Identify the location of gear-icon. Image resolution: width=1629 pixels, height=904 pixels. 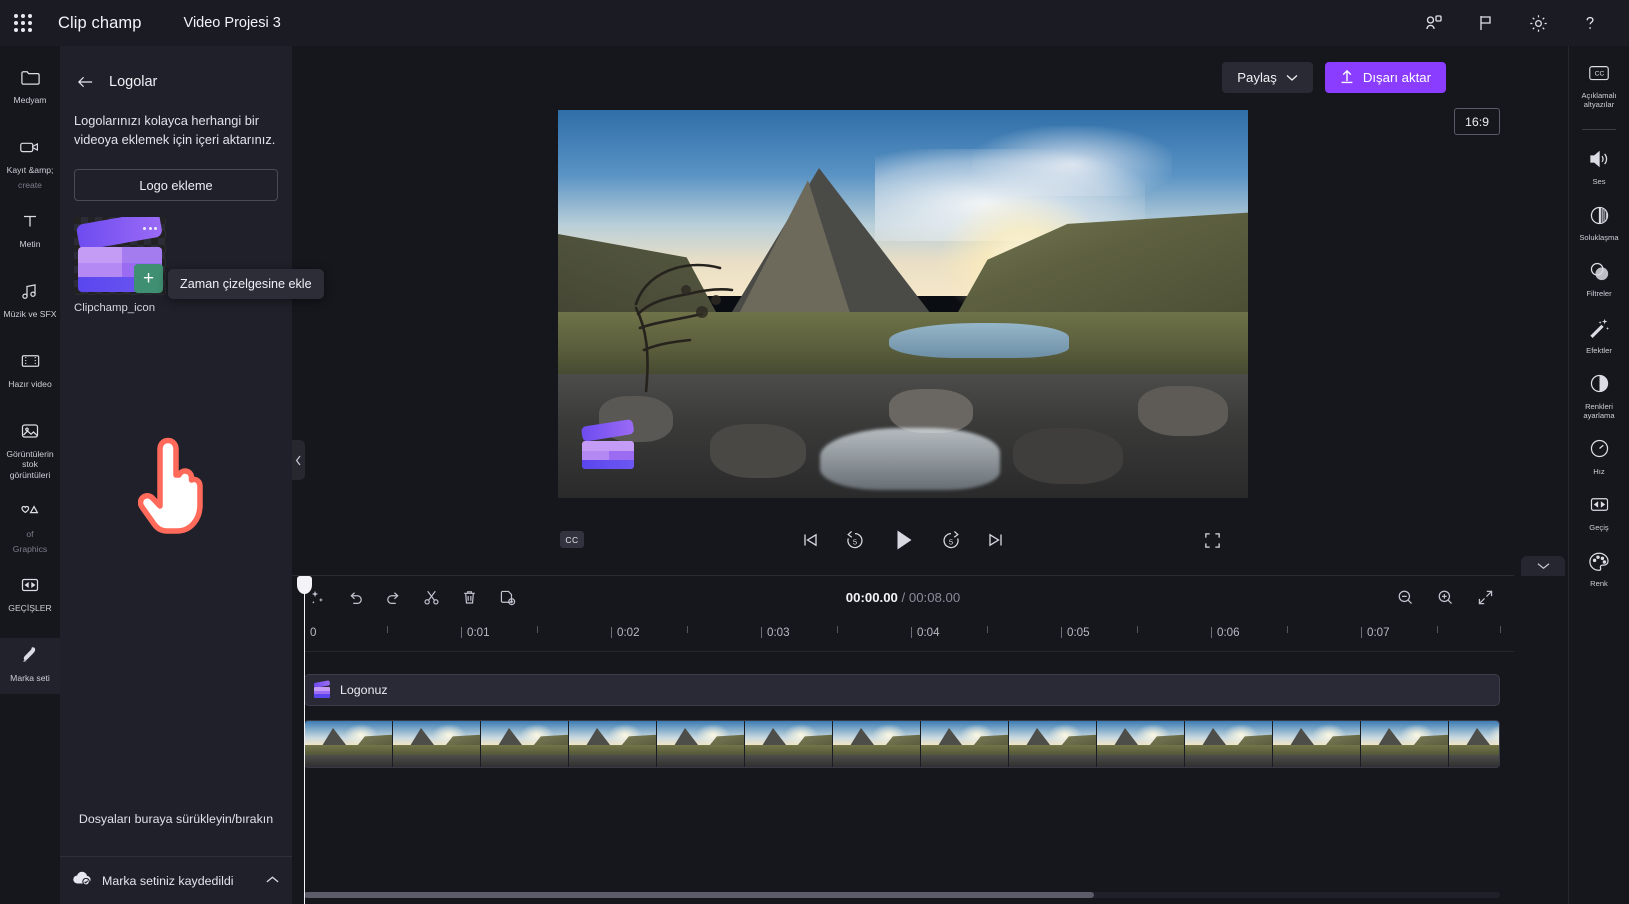
(1538, 23).